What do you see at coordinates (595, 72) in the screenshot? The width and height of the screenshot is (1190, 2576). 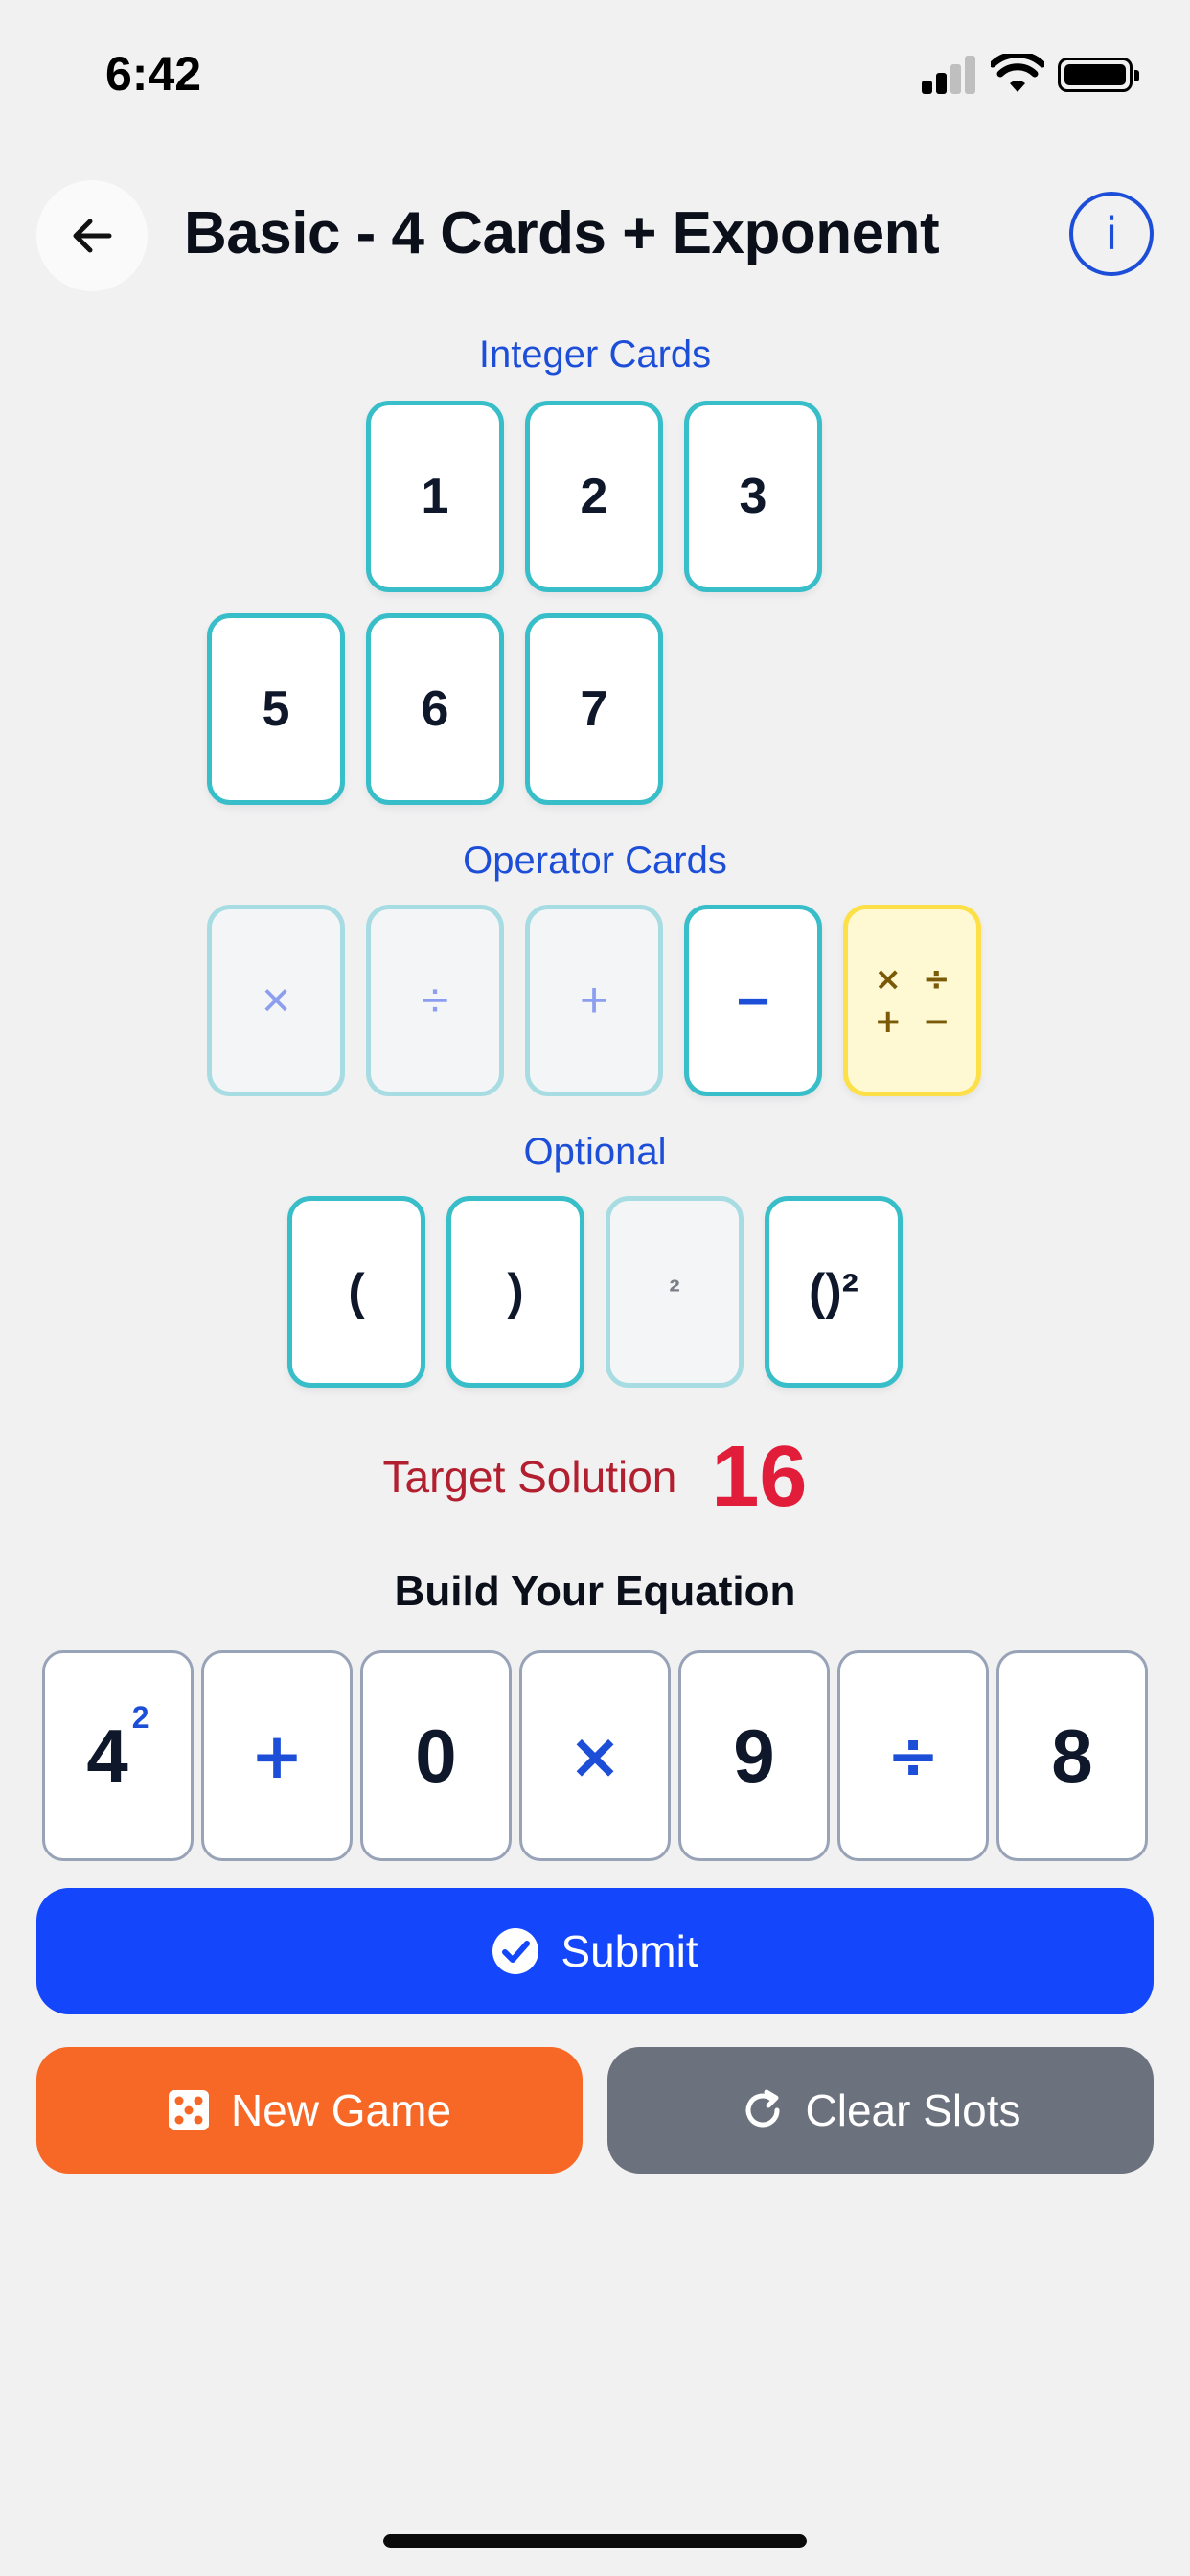 I see `status-bar: 6:42` at bounding box center [595, 72].